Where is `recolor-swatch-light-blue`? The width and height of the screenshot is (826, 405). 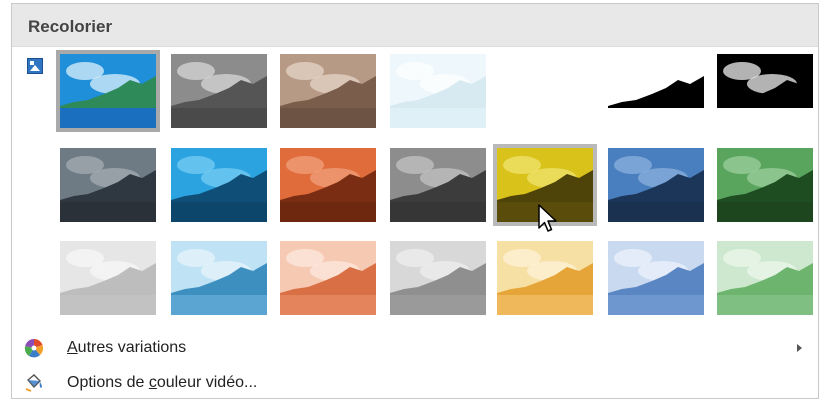 recolor-swatch-light-blue is located at coordinates (219, 278).